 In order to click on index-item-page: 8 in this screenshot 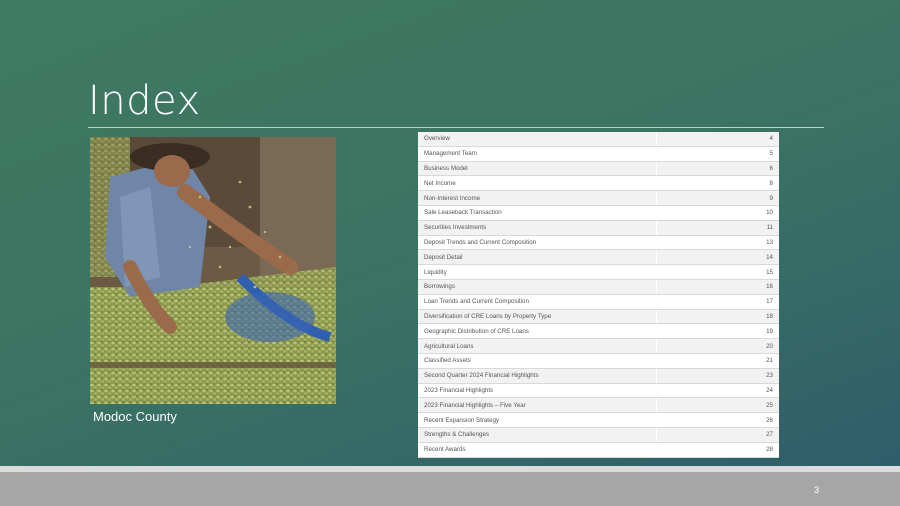, I will do `click(717, 183)`.